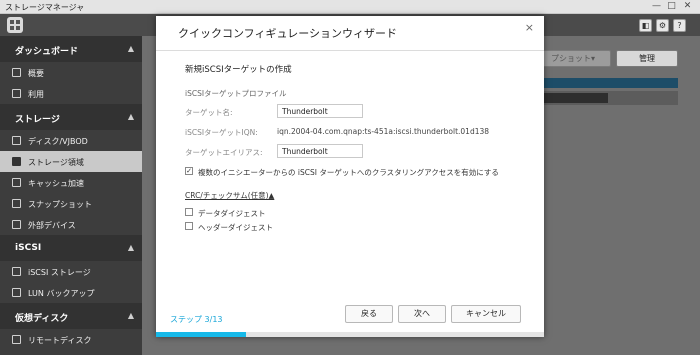 The image size is (700, 355). I want to click on header-digest-checkbox, so click(189, 226).